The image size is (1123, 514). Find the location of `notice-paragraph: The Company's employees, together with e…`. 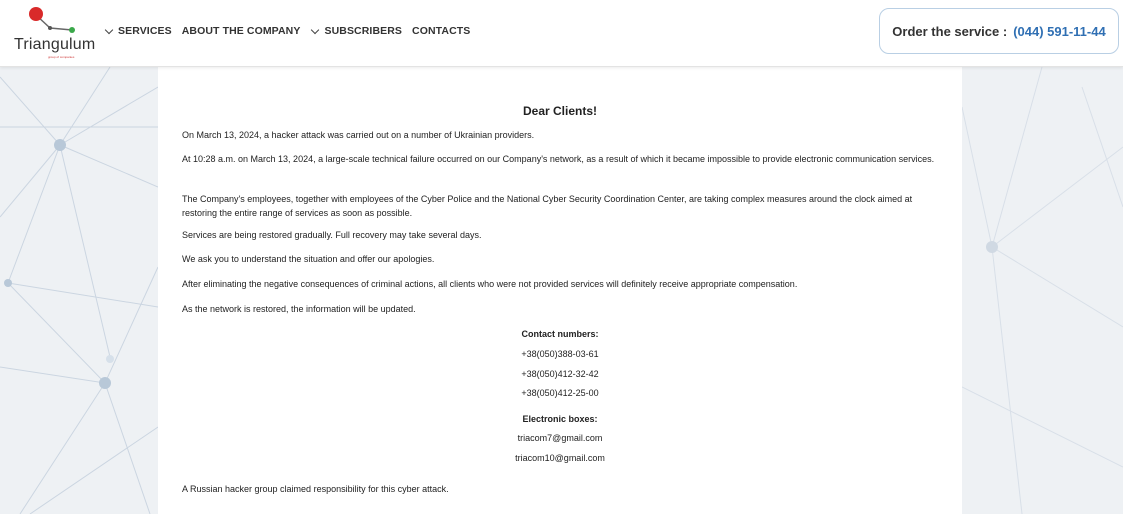

notice-paragraph: The Company's employees, together with e… is located at coordinates (547, 206).